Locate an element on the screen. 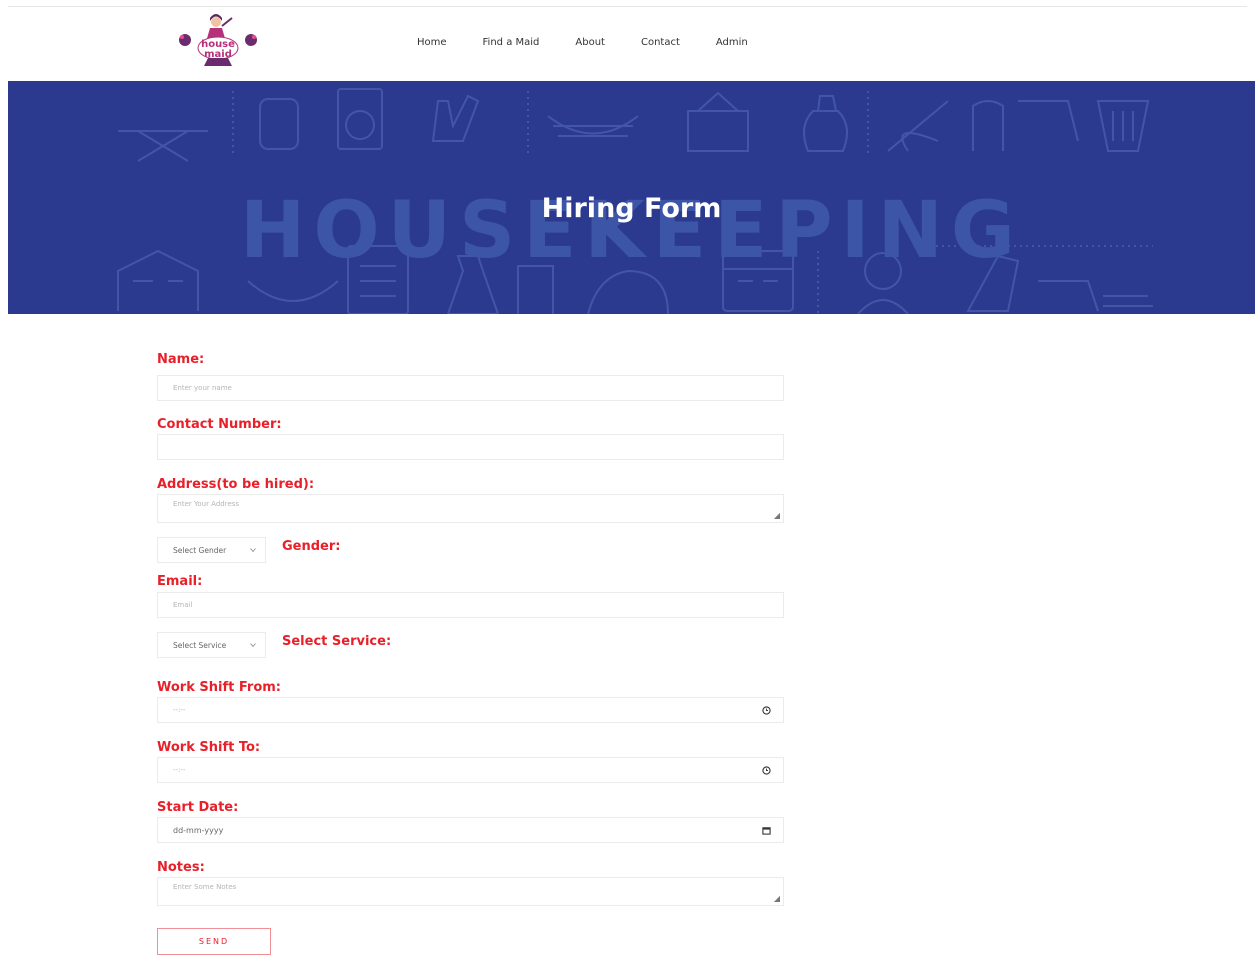 Image resolution: width=1255 pixels, height=955 pixels. notes-label: Notes: is located at coordinates (181, 867).